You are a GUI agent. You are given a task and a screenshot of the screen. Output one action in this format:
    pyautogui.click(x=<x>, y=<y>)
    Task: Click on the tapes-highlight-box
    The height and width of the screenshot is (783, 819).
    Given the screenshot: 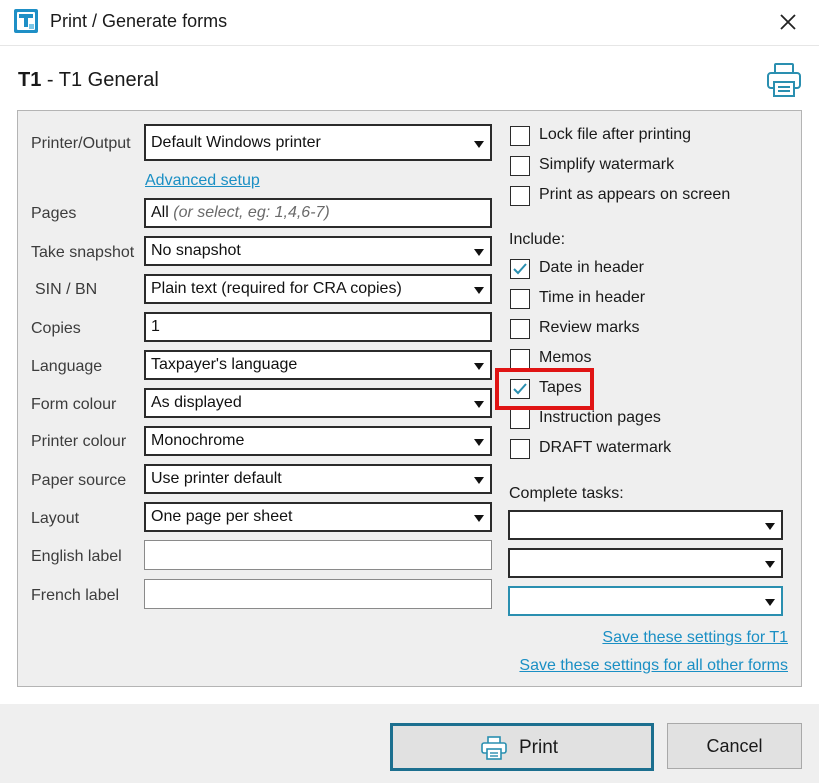 What is the action you would take?
    pyautogui.click(x=544, y=389)
    